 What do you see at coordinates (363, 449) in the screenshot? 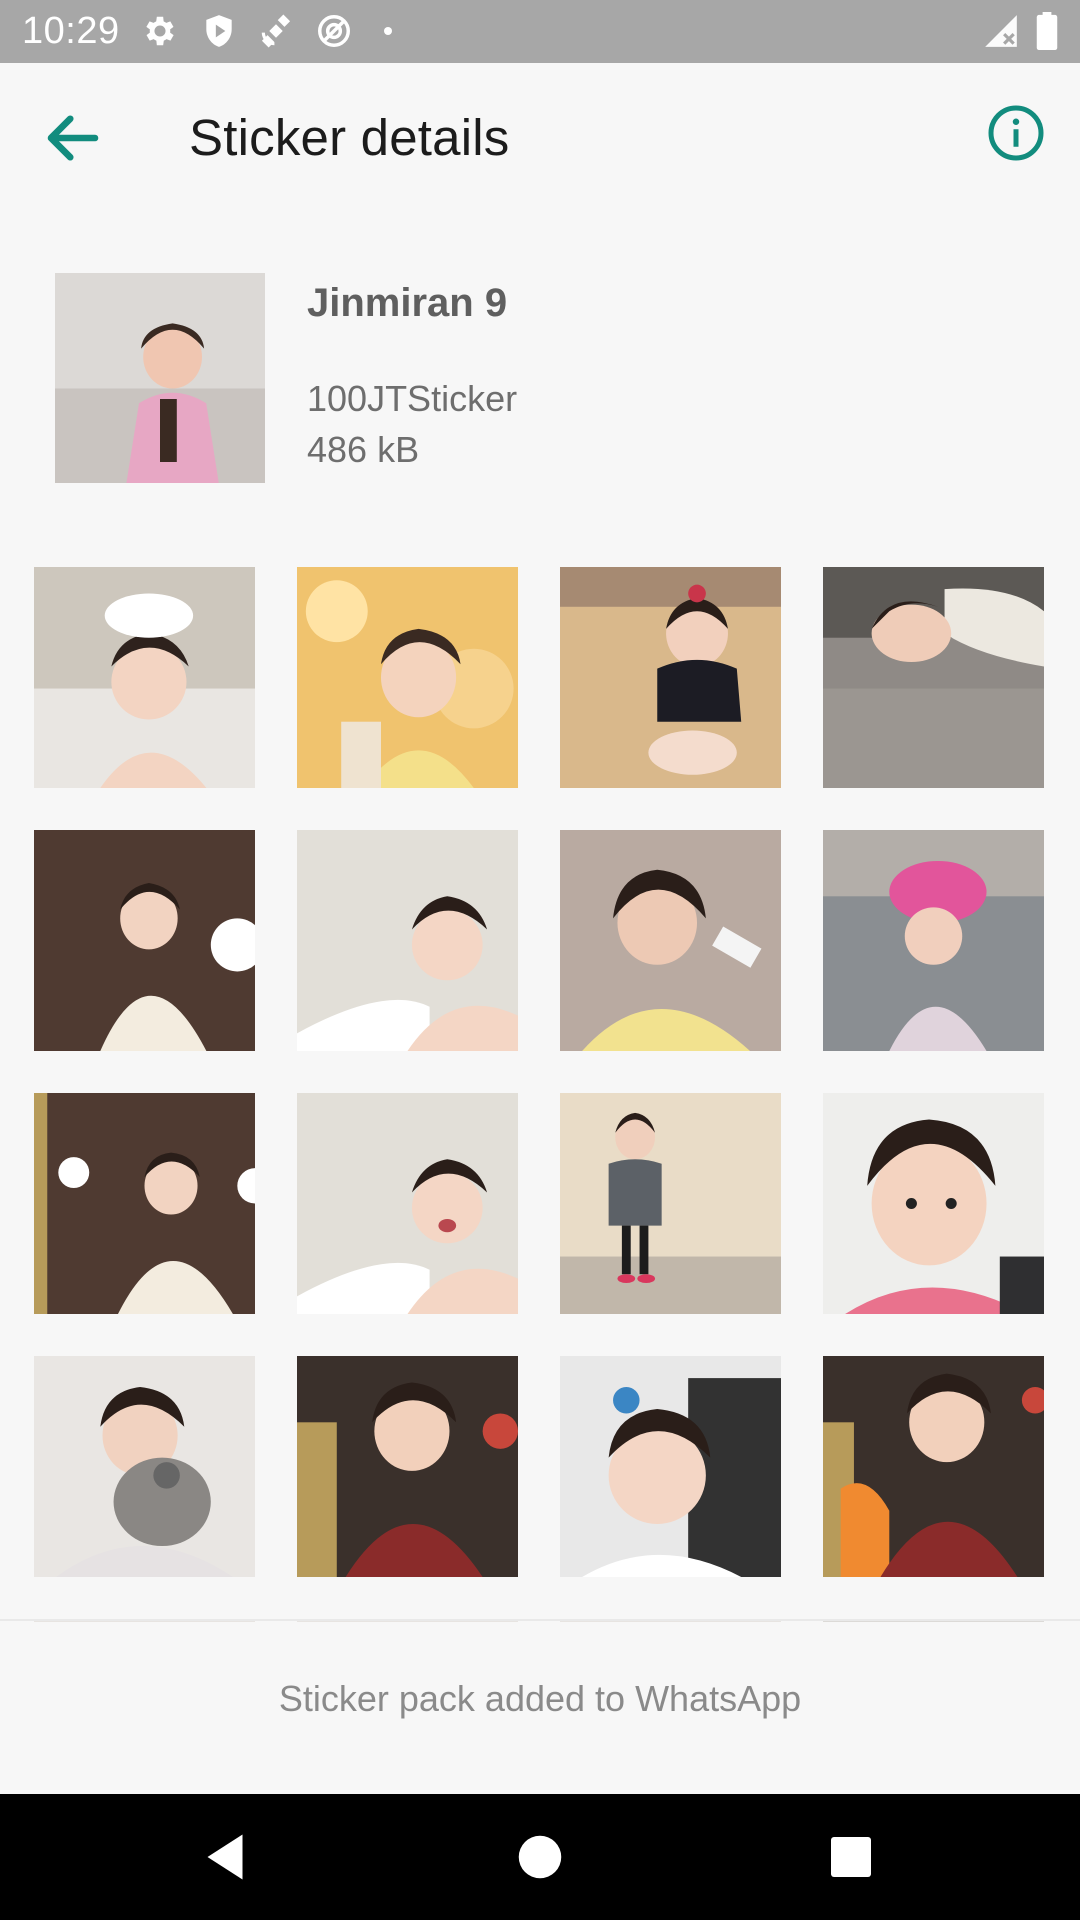
I see `pack-size: 486 kB` at bounding box center [363, 449].